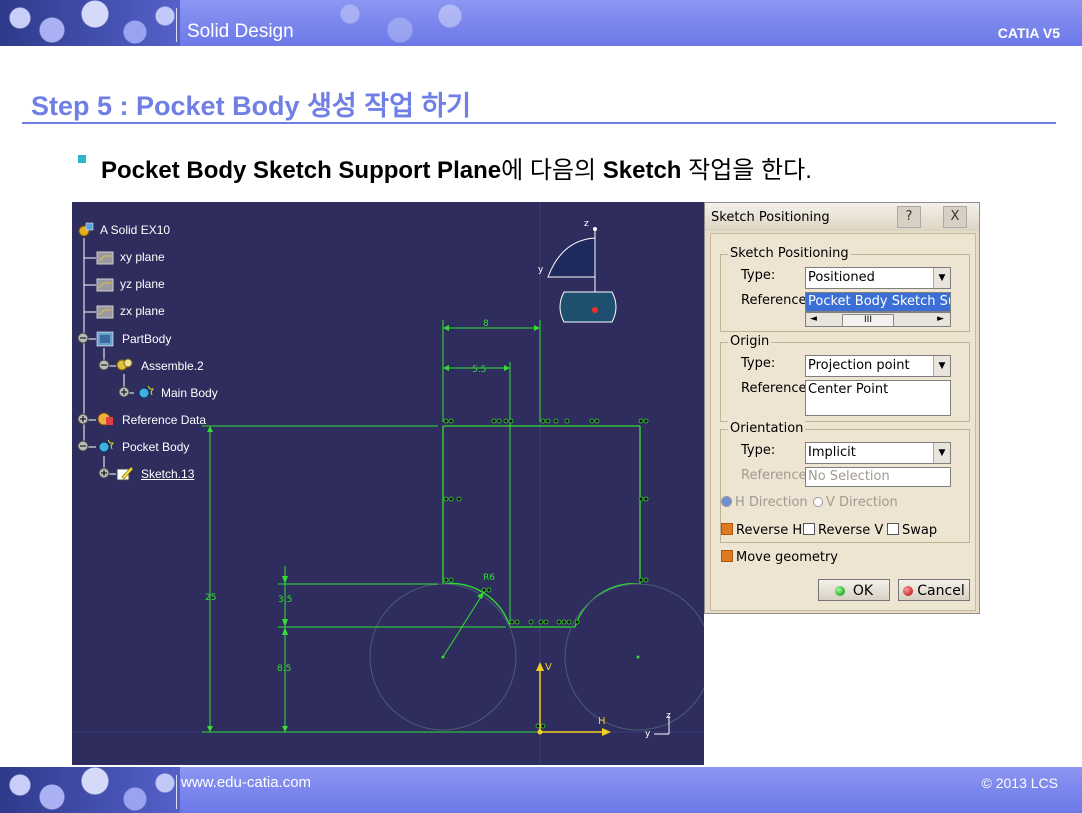 This screenshot has width=1082, height=813. I want to click on footer-separator, so click(176, 792).